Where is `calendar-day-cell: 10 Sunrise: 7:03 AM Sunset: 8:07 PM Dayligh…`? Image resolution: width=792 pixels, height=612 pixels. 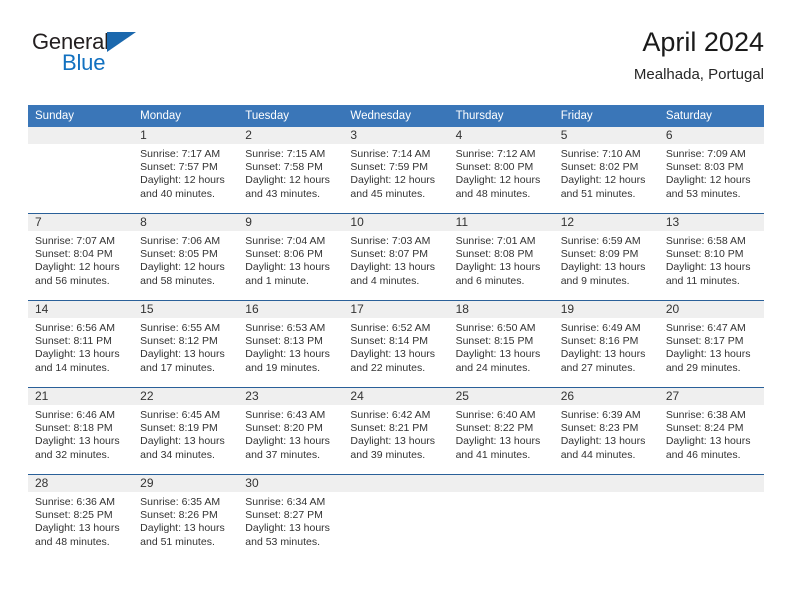 calendar-day-cell: 10 Sunrise: 7:03 AM Sunset: 8:07 PM Dayligh… is located at coordinates (396, 257).